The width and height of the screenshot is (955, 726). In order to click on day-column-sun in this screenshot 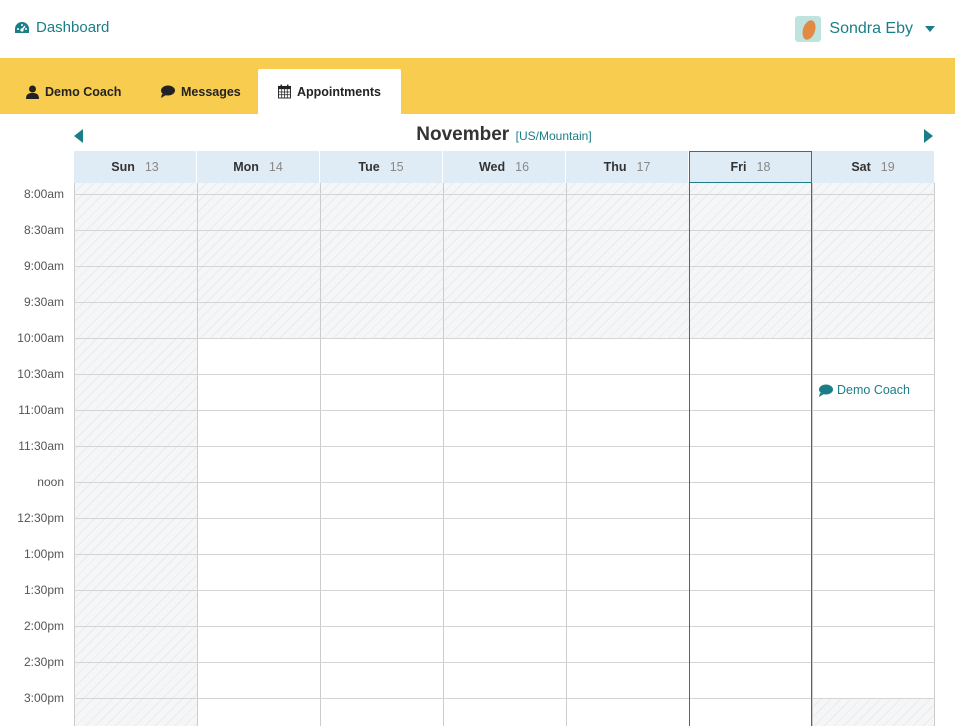, I will do `click(135, 454)`.